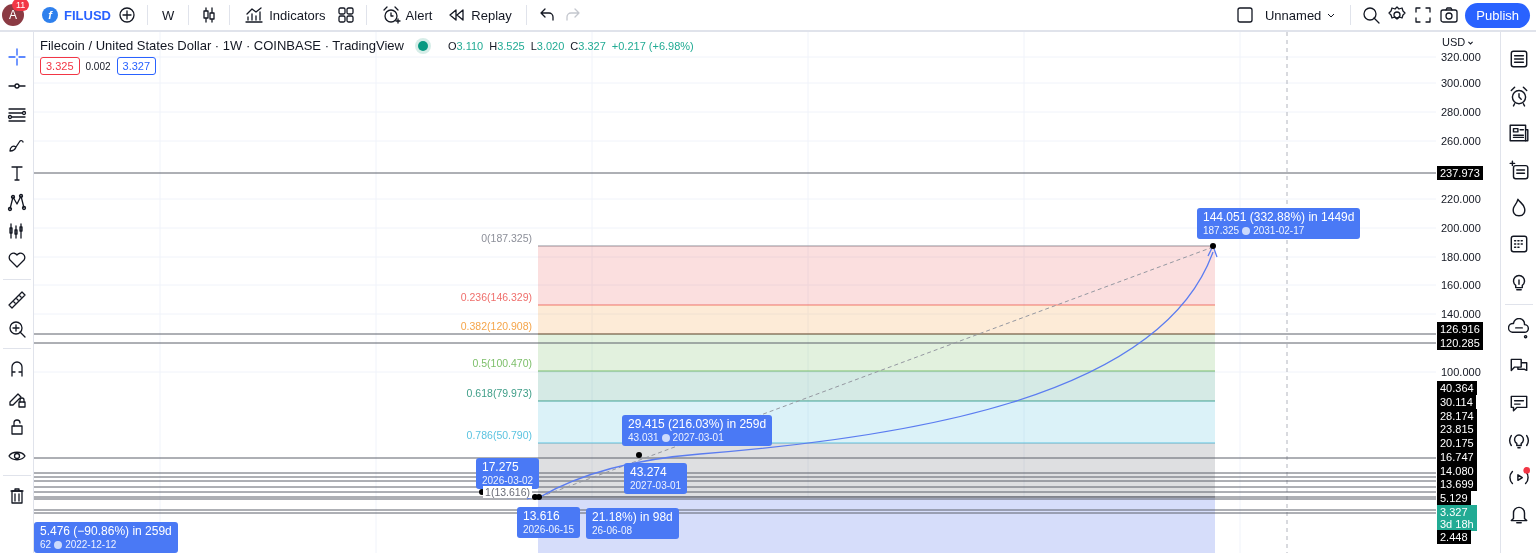 The width and height of the screenshot is (1536, 553). Describe the element at coordinates (1457, 416) in the screenshot. I see `price-marker-label: 28.174` at that location.